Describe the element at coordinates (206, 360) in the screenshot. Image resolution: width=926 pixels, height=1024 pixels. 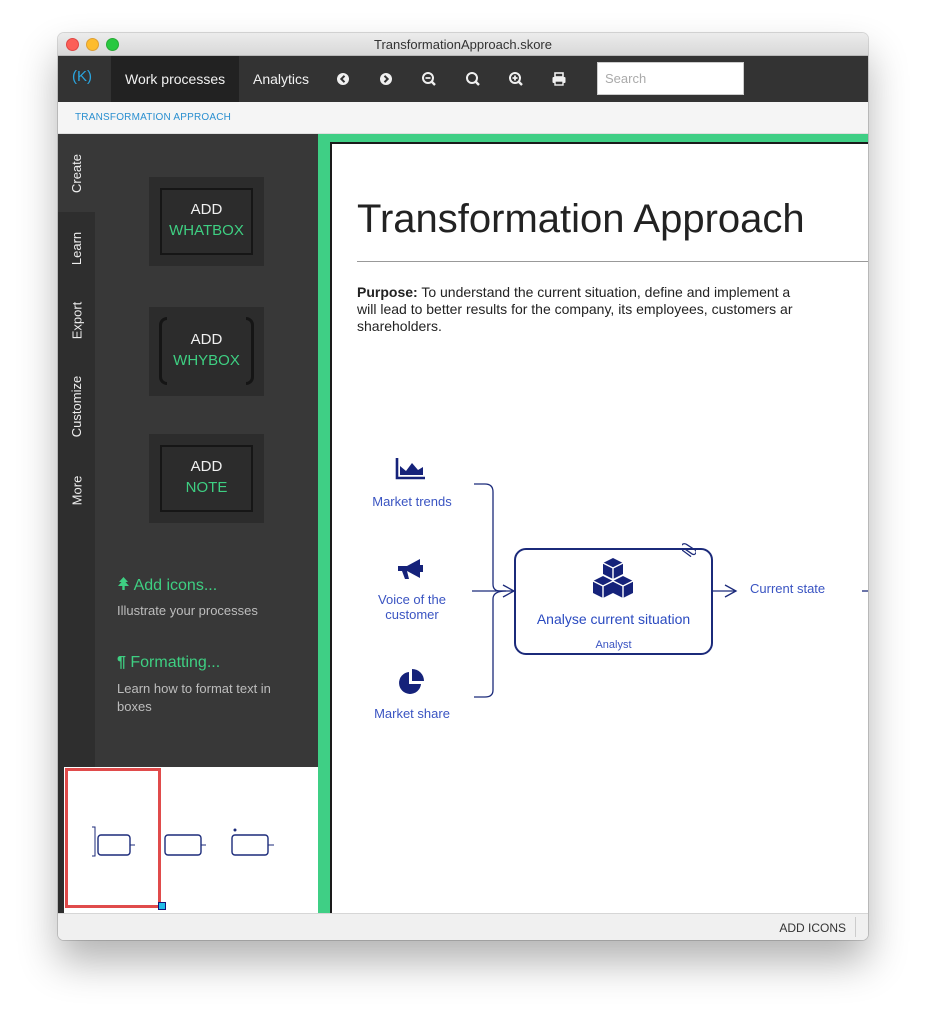
I see `add-whybox-line2: WHYBOX` at that location.